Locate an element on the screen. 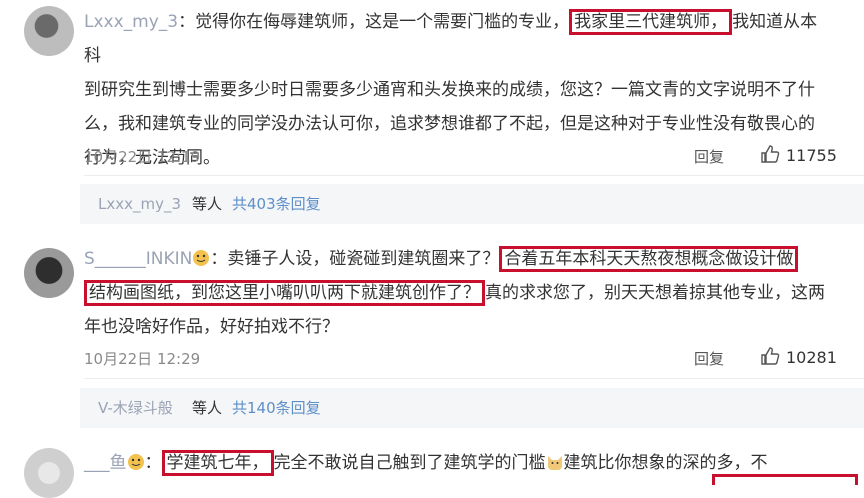  sub-reply-summary: Lxxx_my_3 等人 共403条回复 is located at coordinates (472, 204).